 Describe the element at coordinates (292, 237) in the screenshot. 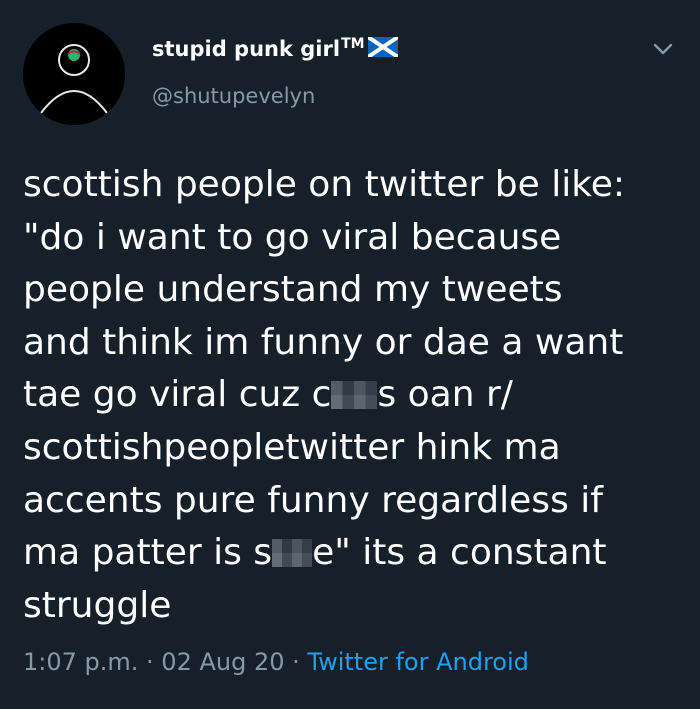

I see `tweet-line: "do i want to go viral because` at that location.